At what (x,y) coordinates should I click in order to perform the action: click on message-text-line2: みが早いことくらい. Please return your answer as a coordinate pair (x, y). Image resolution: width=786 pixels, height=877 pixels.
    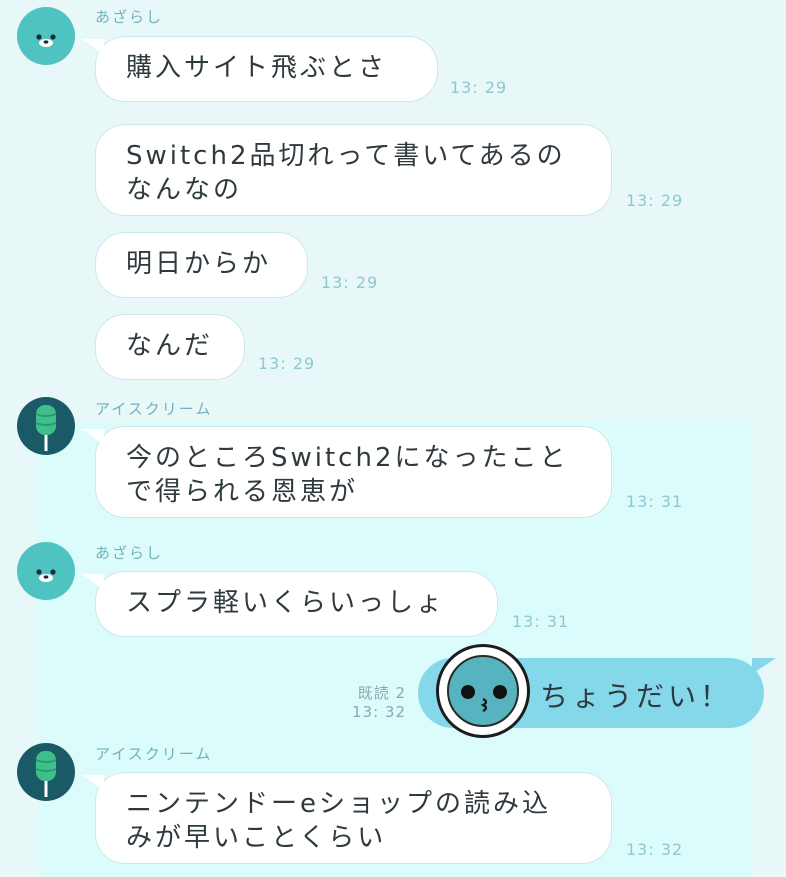
    Looking at the image, I should click on (256, 838).